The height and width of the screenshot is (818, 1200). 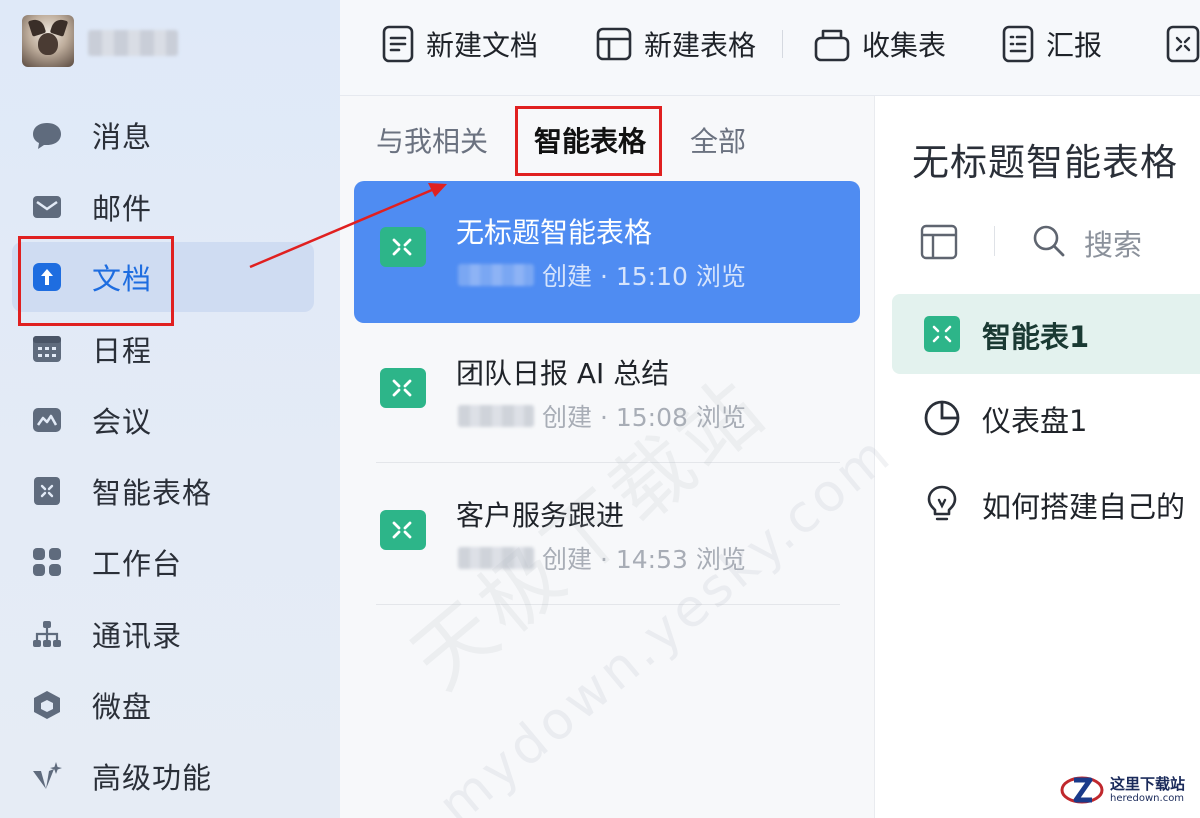 I want to click on tab-smart-sheets: 智能表格, so click(x=590, y=140).